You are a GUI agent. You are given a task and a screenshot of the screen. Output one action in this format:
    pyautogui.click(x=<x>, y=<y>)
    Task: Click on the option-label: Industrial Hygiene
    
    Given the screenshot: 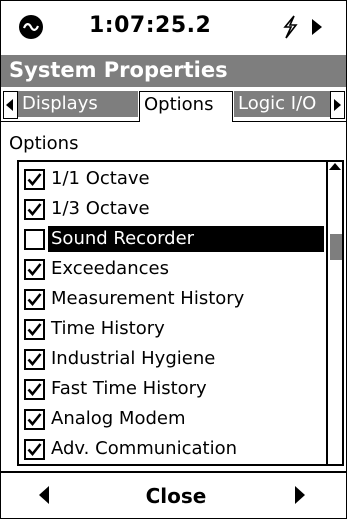 What is the action you would take?
    pyautogui.click(x=133, y=358)
    